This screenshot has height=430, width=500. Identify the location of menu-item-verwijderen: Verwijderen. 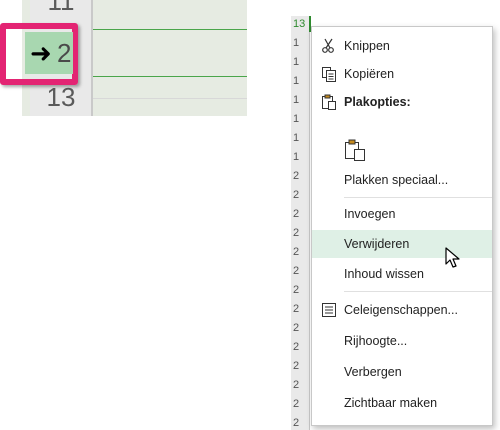
(402, 244).